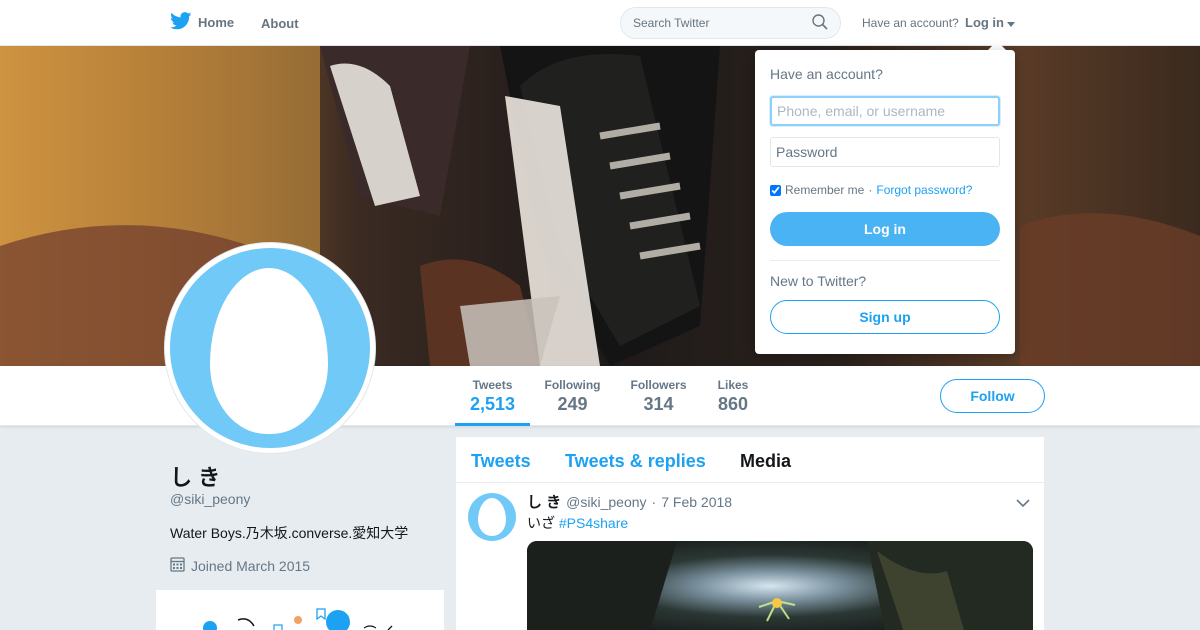 The width and height of the screenshot is (1200, 630). Describe the element at coordinates (818, 281) in the screenshot. I see `new-to-twitter-text: New to Twitter?` at that location.